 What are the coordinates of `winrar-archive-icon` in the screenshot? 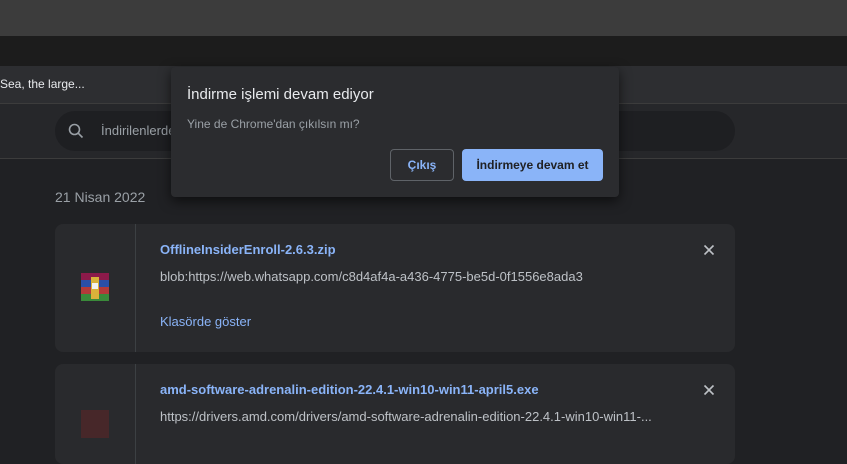 It's located at (95, 287).